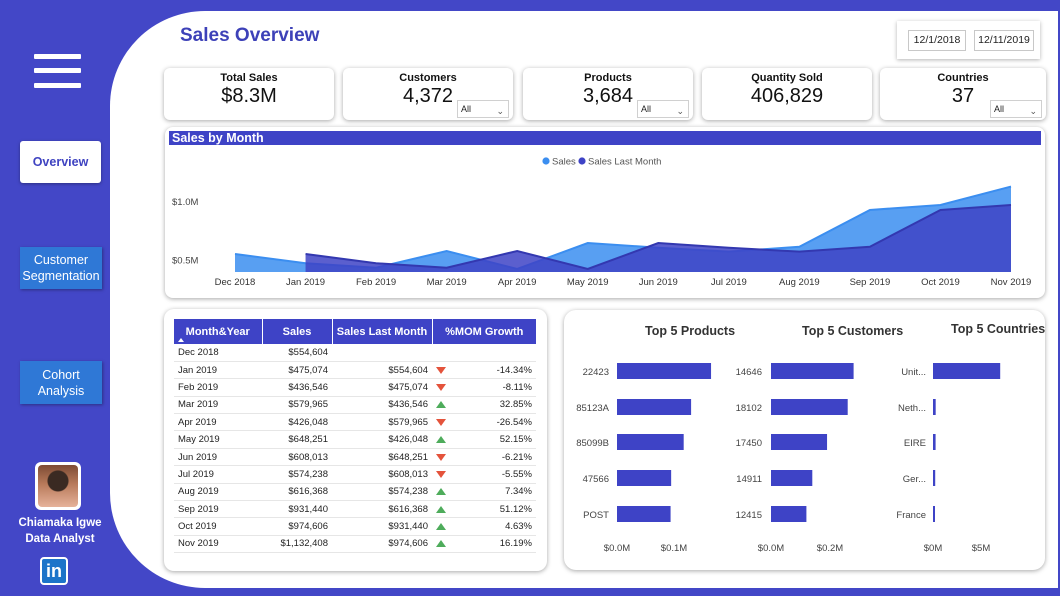 This screenshot has width=1060, height=596. Describe the element at coordinates (297, 331) in the screenshot. I see `column-header-sales: Sales` at that location.